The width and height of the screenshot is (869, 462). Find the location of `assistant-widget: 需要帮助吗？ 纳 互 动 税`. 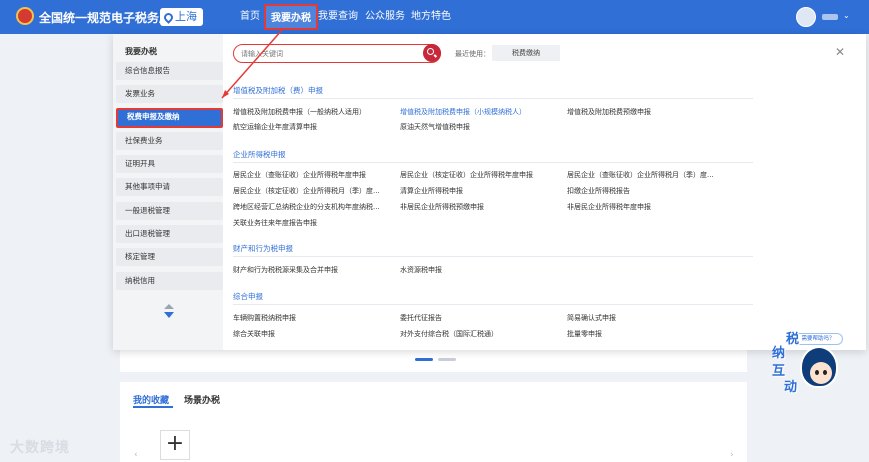

assistant-widget: 需要帮助吗？ 纳 互 动 税 is located at coordinates (818, 370).